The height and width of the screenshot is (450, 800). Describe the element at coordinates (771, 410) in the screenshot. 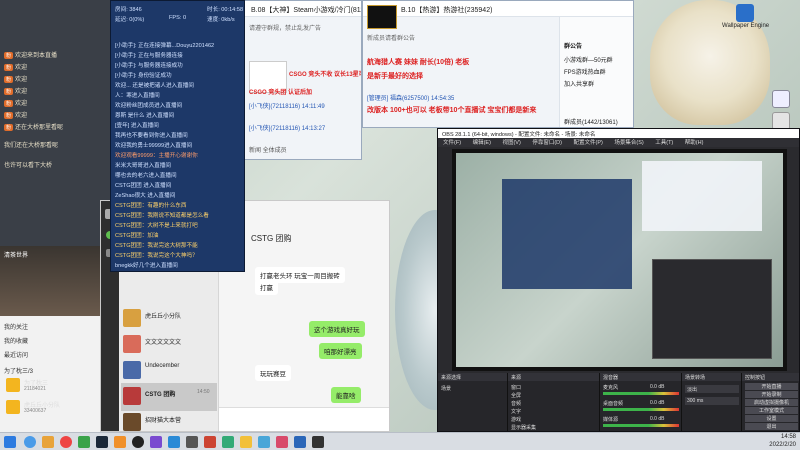

I see `studio-mode-button: 工作室模式` at that location.